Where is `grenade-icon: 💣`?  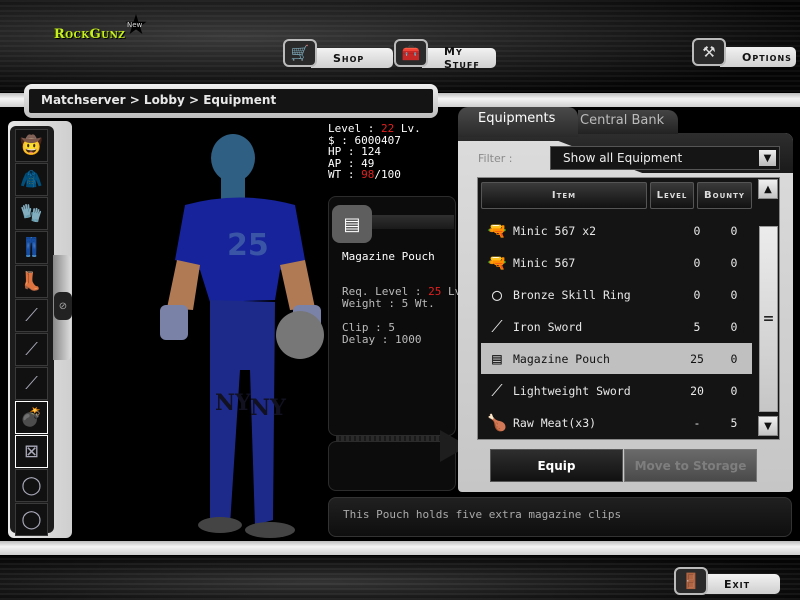 grenade-icon: 💣 is located at coordinates (31, 417).